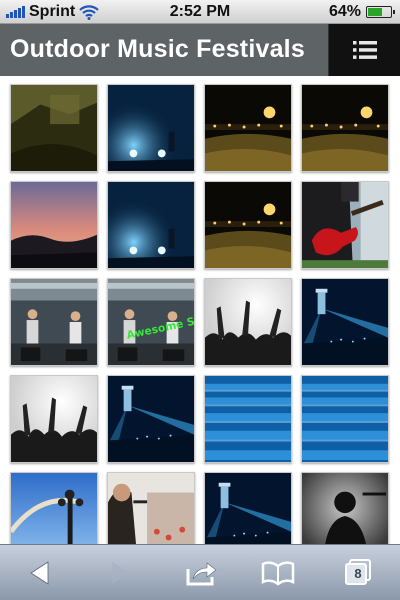  What do you see at coordinates (200, 12) in the screenshot?
I see `status-bar: Sprint 2:52 PM 64%` at bounding box center [200, 12].